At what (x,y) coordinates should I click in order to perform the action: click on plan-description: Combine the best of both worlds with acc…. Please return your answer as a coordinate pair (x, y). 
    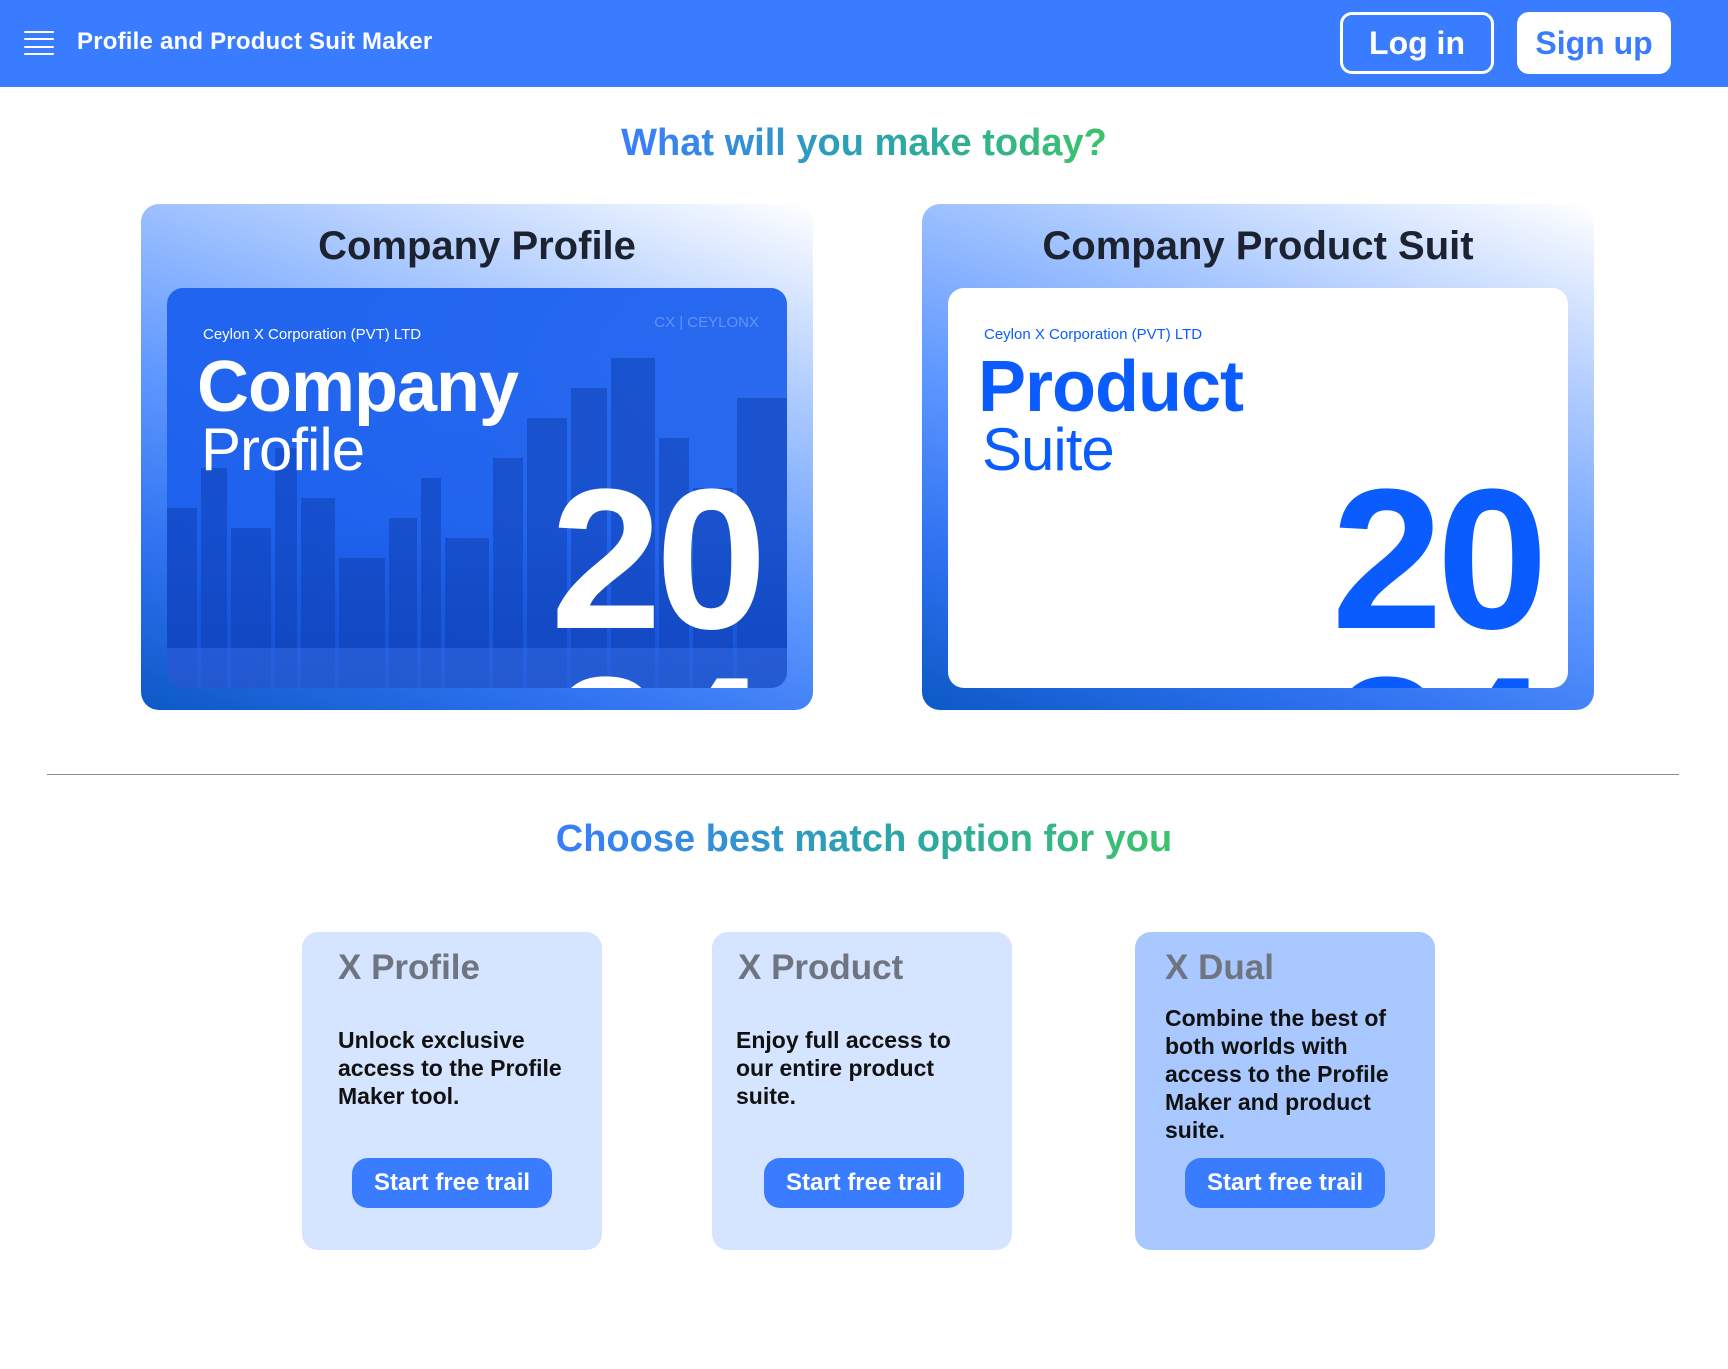
    Looking at the image, I should click on (1277, 1074).